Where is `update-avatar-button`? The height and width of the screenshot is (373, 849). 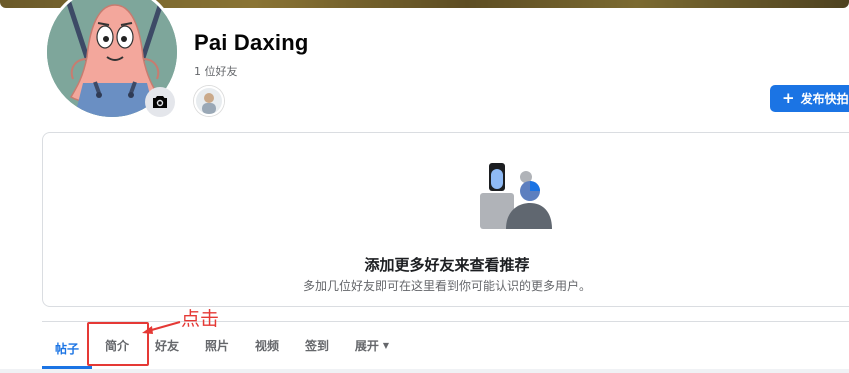
update-avatar-button is located at coordinates (160, 102).